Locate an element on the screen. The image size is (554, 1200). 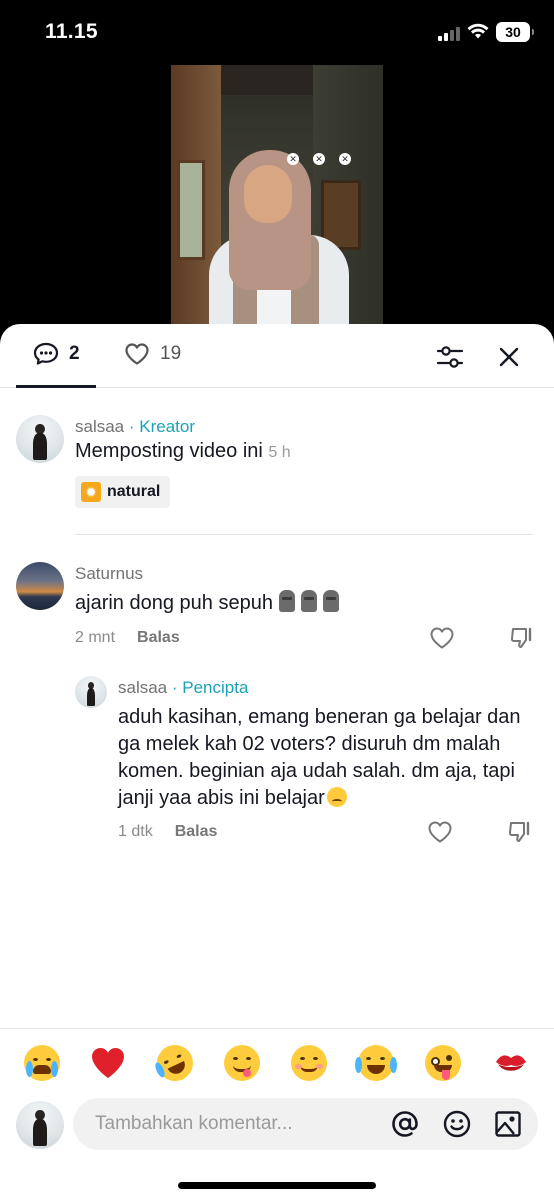
comment-icon is located at coordinates (46, 353).